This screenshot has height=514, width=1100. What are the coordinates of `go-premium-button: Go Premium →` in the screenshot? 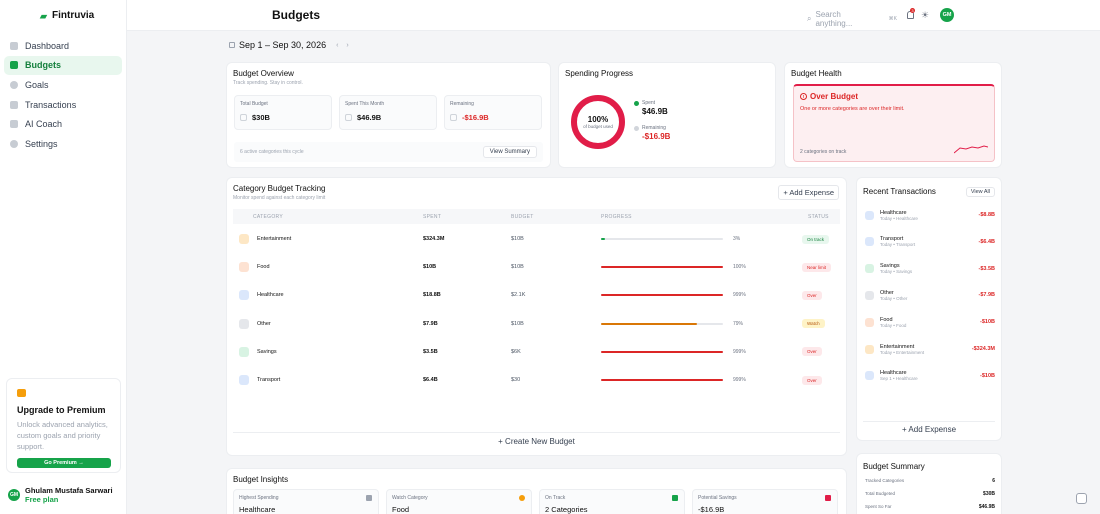 It's located at (64, 463).